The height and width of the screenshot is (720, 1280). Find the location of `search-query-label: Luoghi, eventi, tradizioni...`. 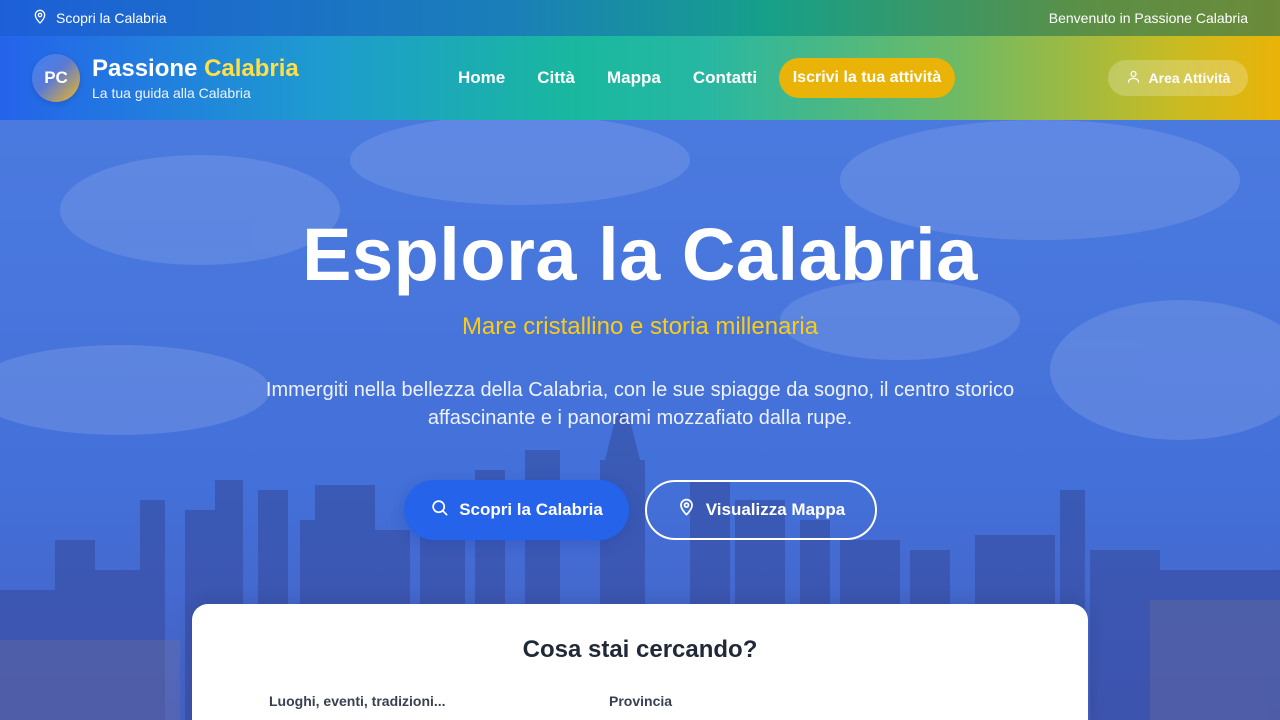

search-query-label: Luoghi, eventi, tradizioni... is located at coordinates (357, 701).